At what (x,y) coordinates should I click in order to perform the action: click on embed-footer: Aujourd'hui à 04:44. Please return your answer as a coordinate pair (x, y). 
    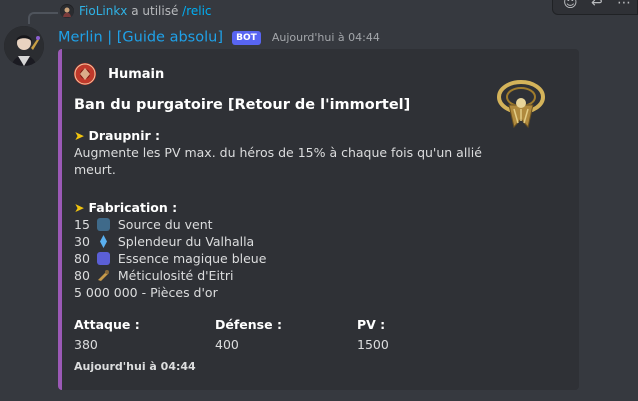
    Looking at the image, I should click on (135, 366).